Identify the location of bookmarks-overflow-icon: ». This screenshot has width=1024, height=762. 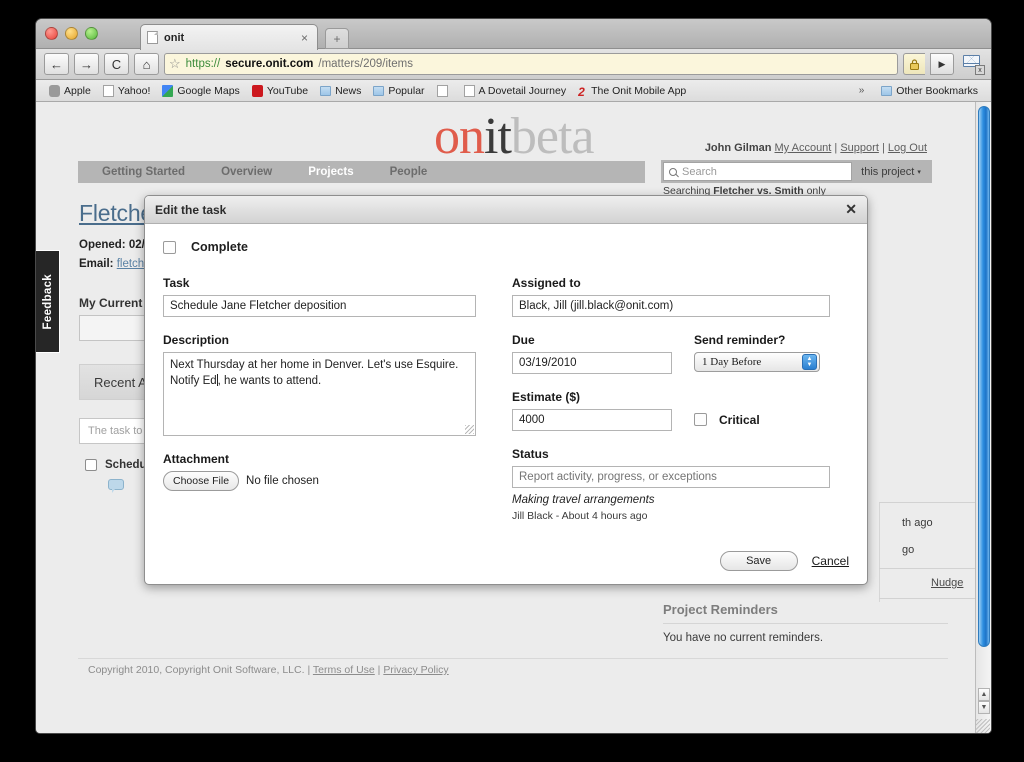
(867, 90).